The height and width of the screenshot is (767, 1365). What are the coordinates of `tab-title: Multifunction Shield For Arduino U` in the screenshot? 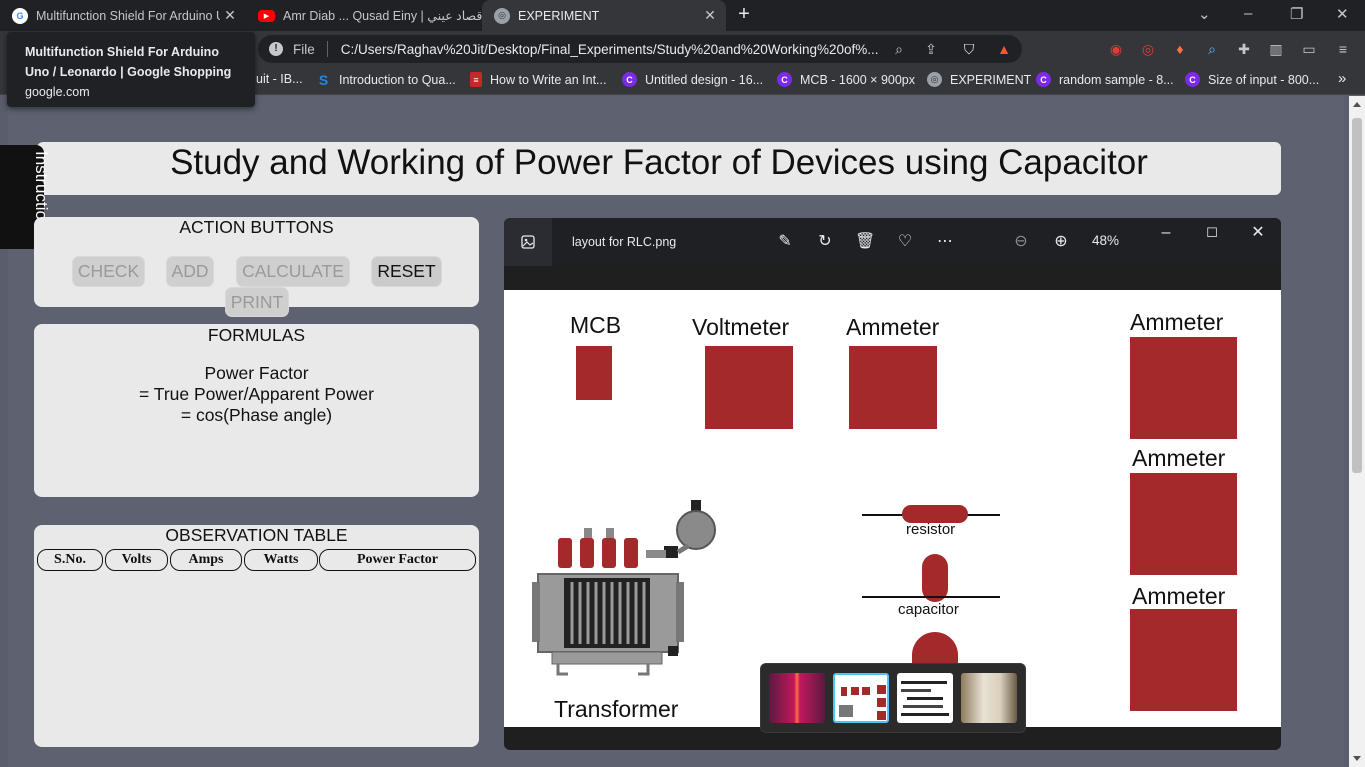 It's located at (128, 15).